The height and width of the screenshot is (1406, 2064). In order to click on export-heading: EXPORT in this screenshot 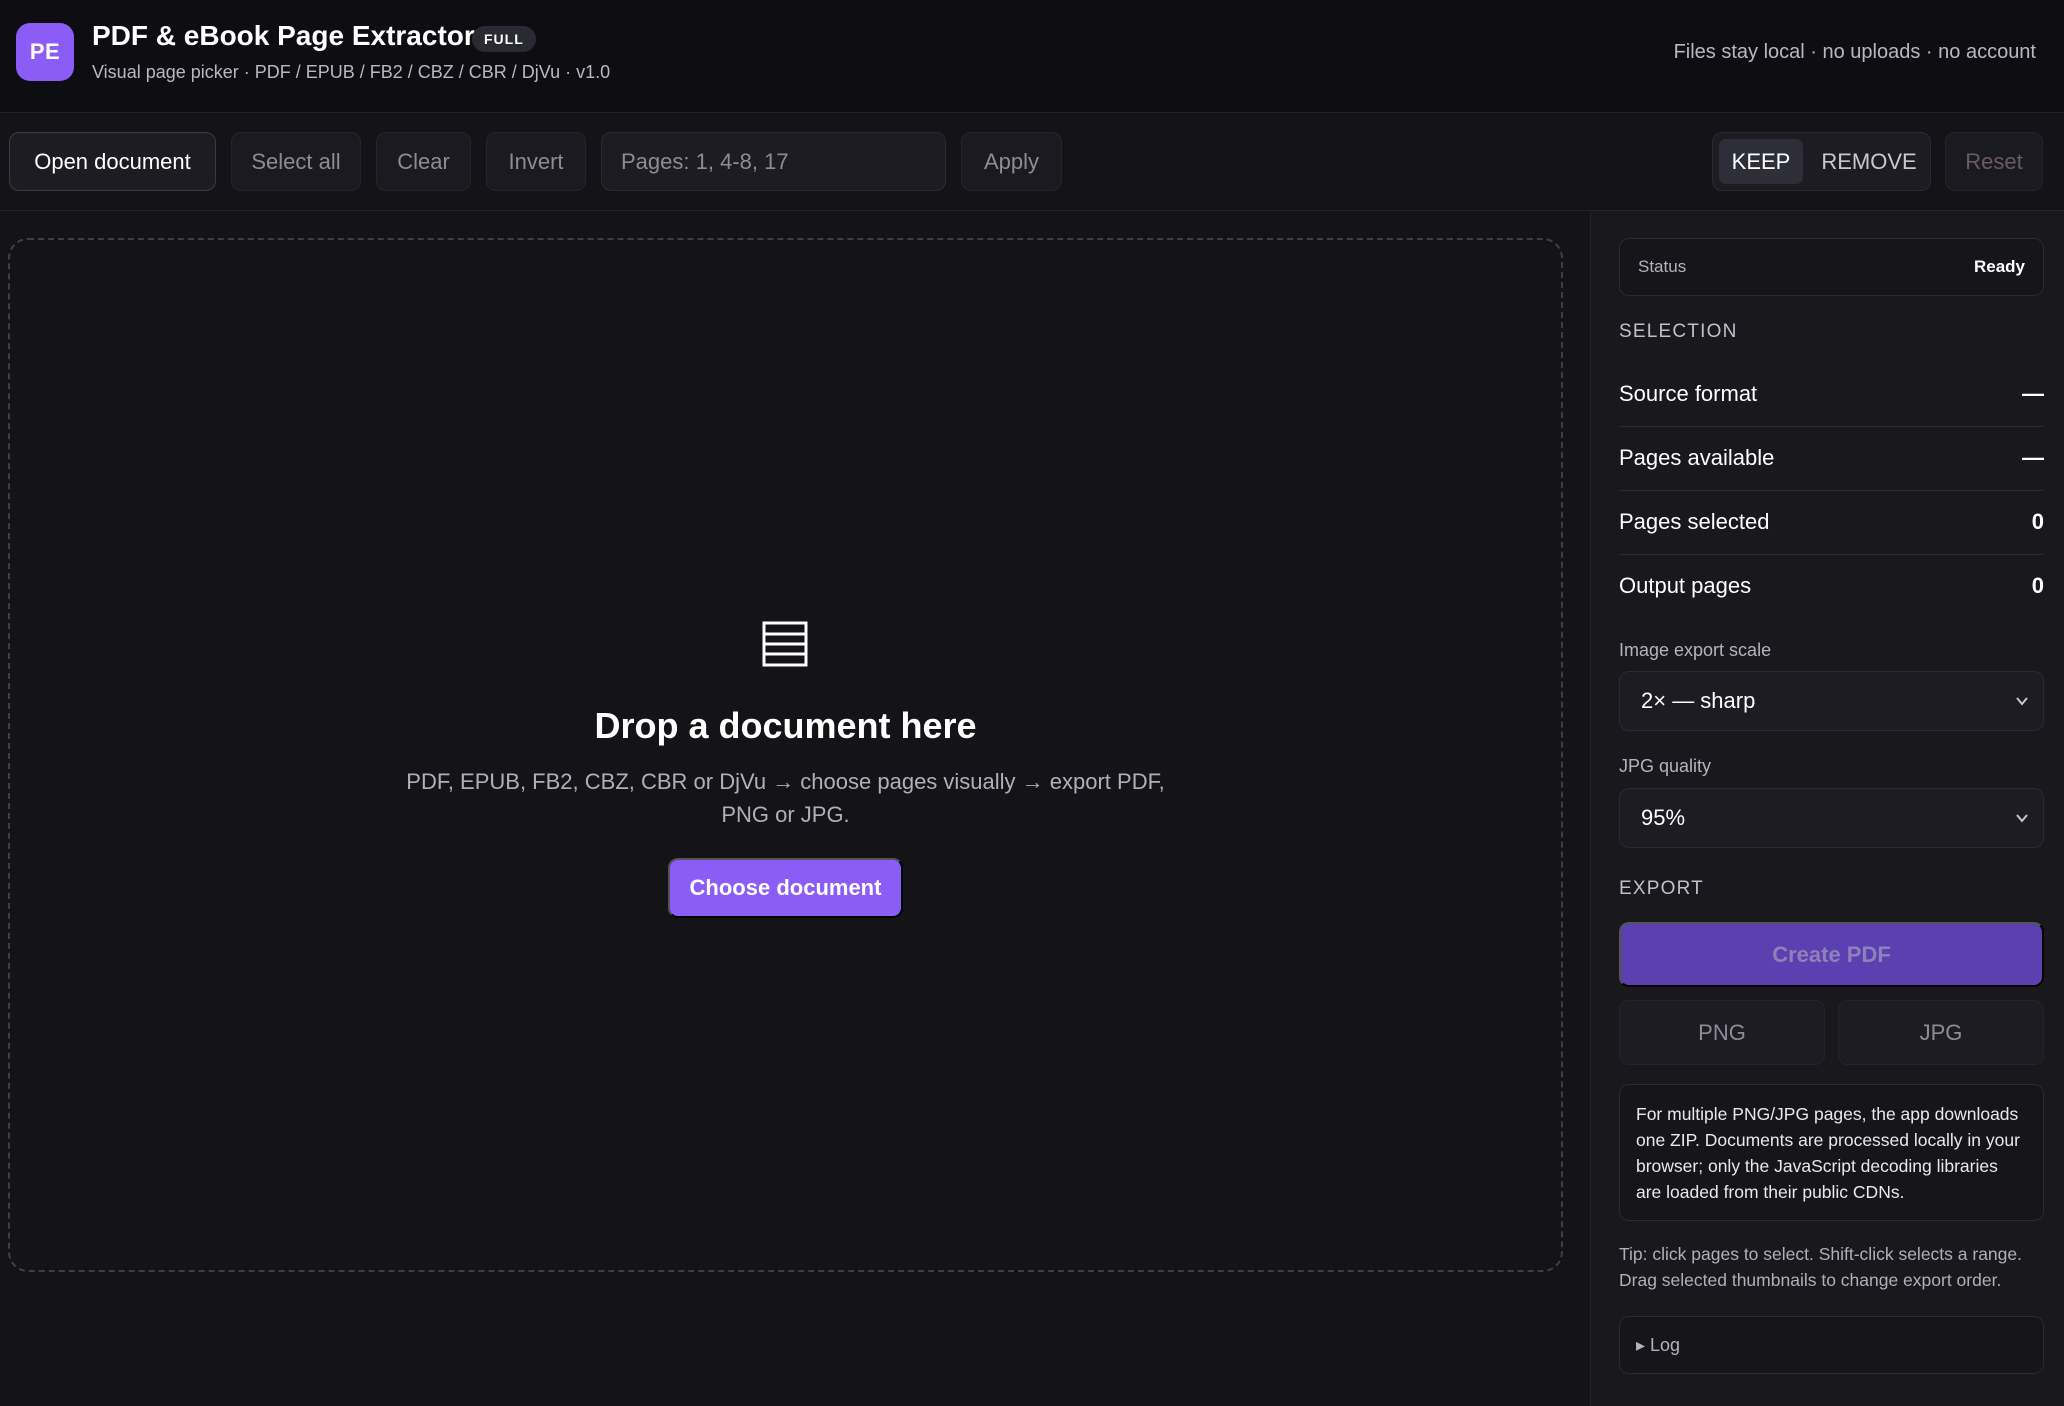, I will do `click(1661, 888)`.